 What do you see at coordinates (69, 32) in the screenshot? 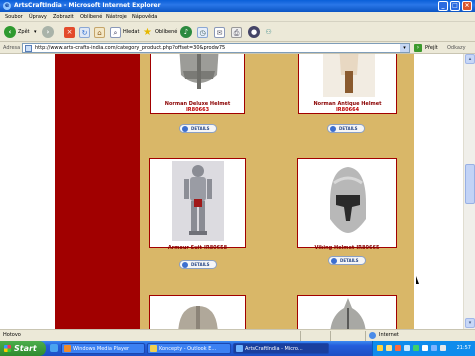
I see `stop-button: ×` at bounding box center [69, 32].